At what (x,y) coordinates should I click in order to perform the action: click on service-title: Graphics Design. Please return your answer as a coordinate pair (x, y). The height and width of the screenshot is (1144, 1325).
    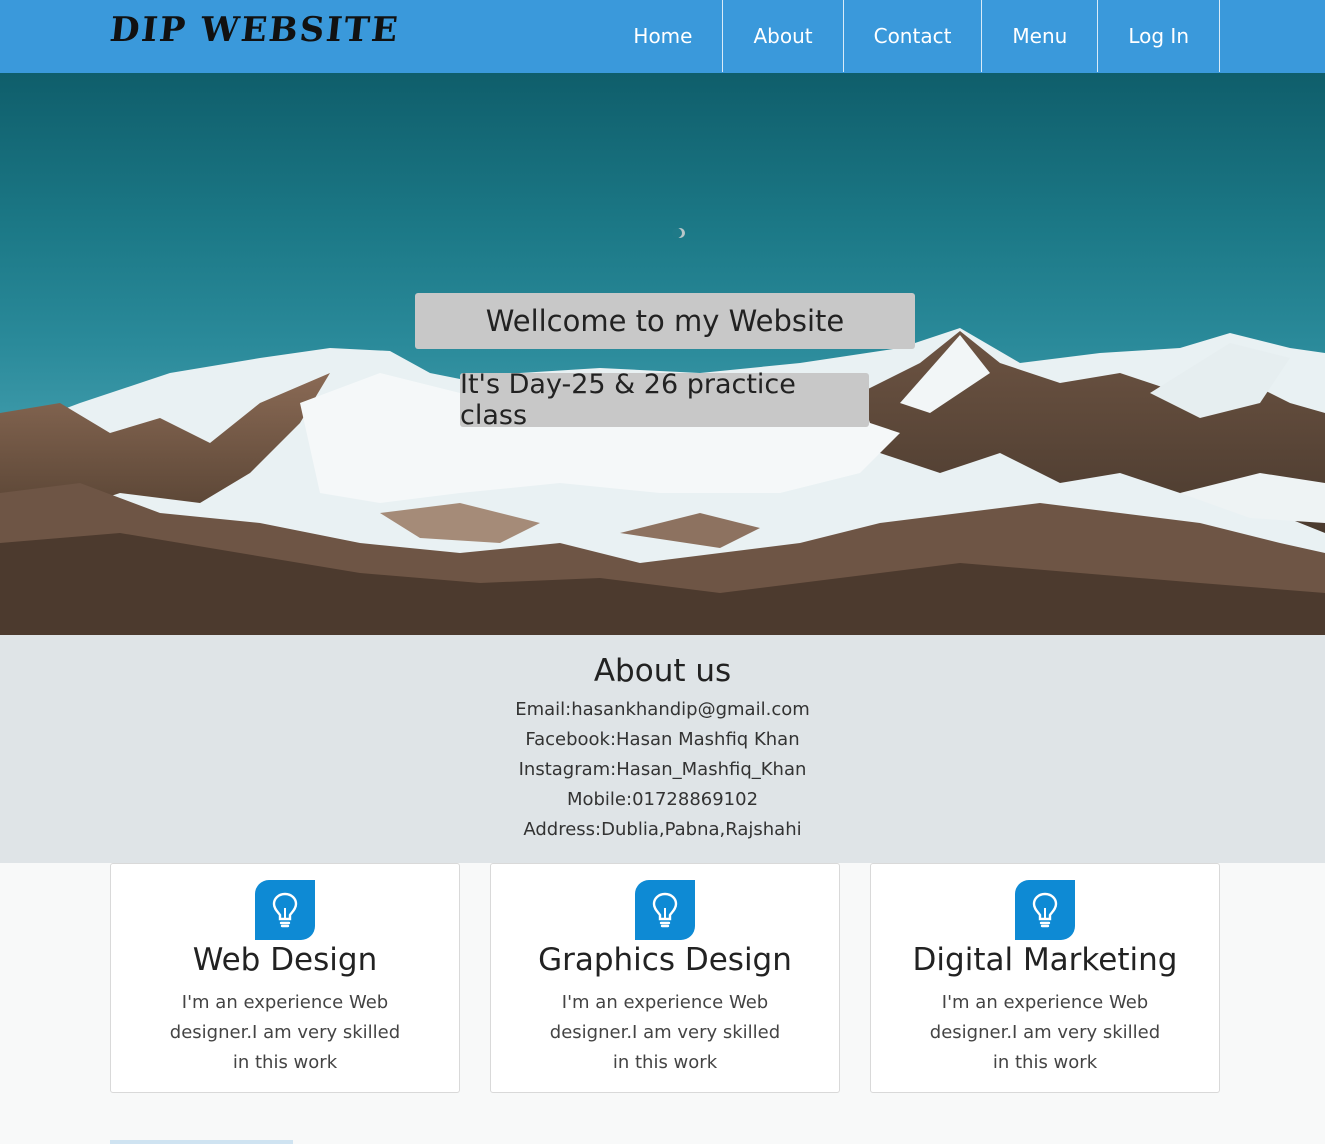
    Looking at the image, I should click on (665, 960).